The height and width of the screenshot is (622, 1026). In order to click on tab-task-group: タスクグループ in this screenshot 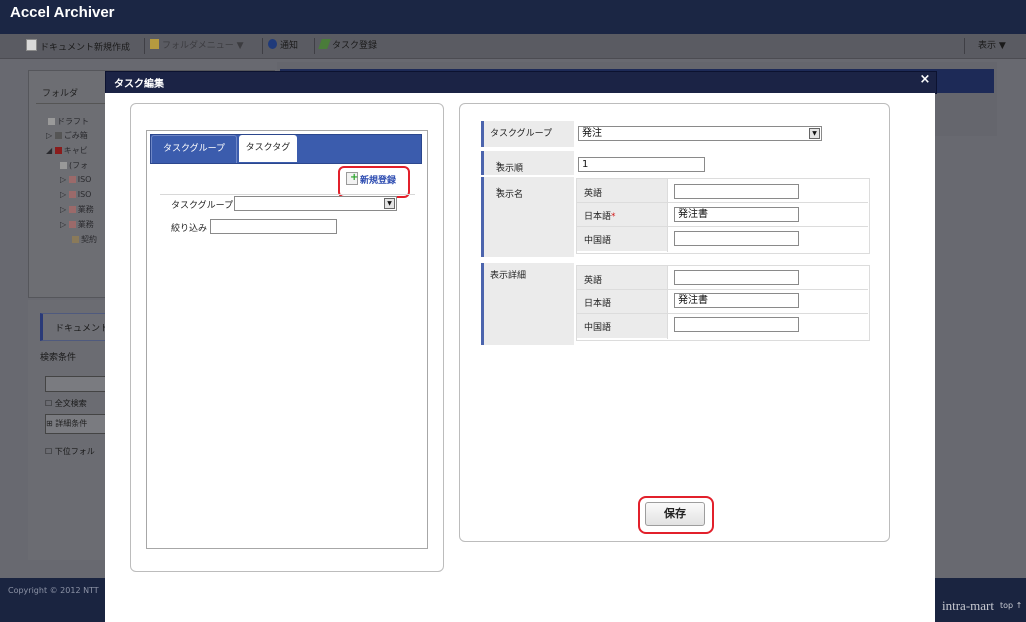, I will do `click(194, 149)`.